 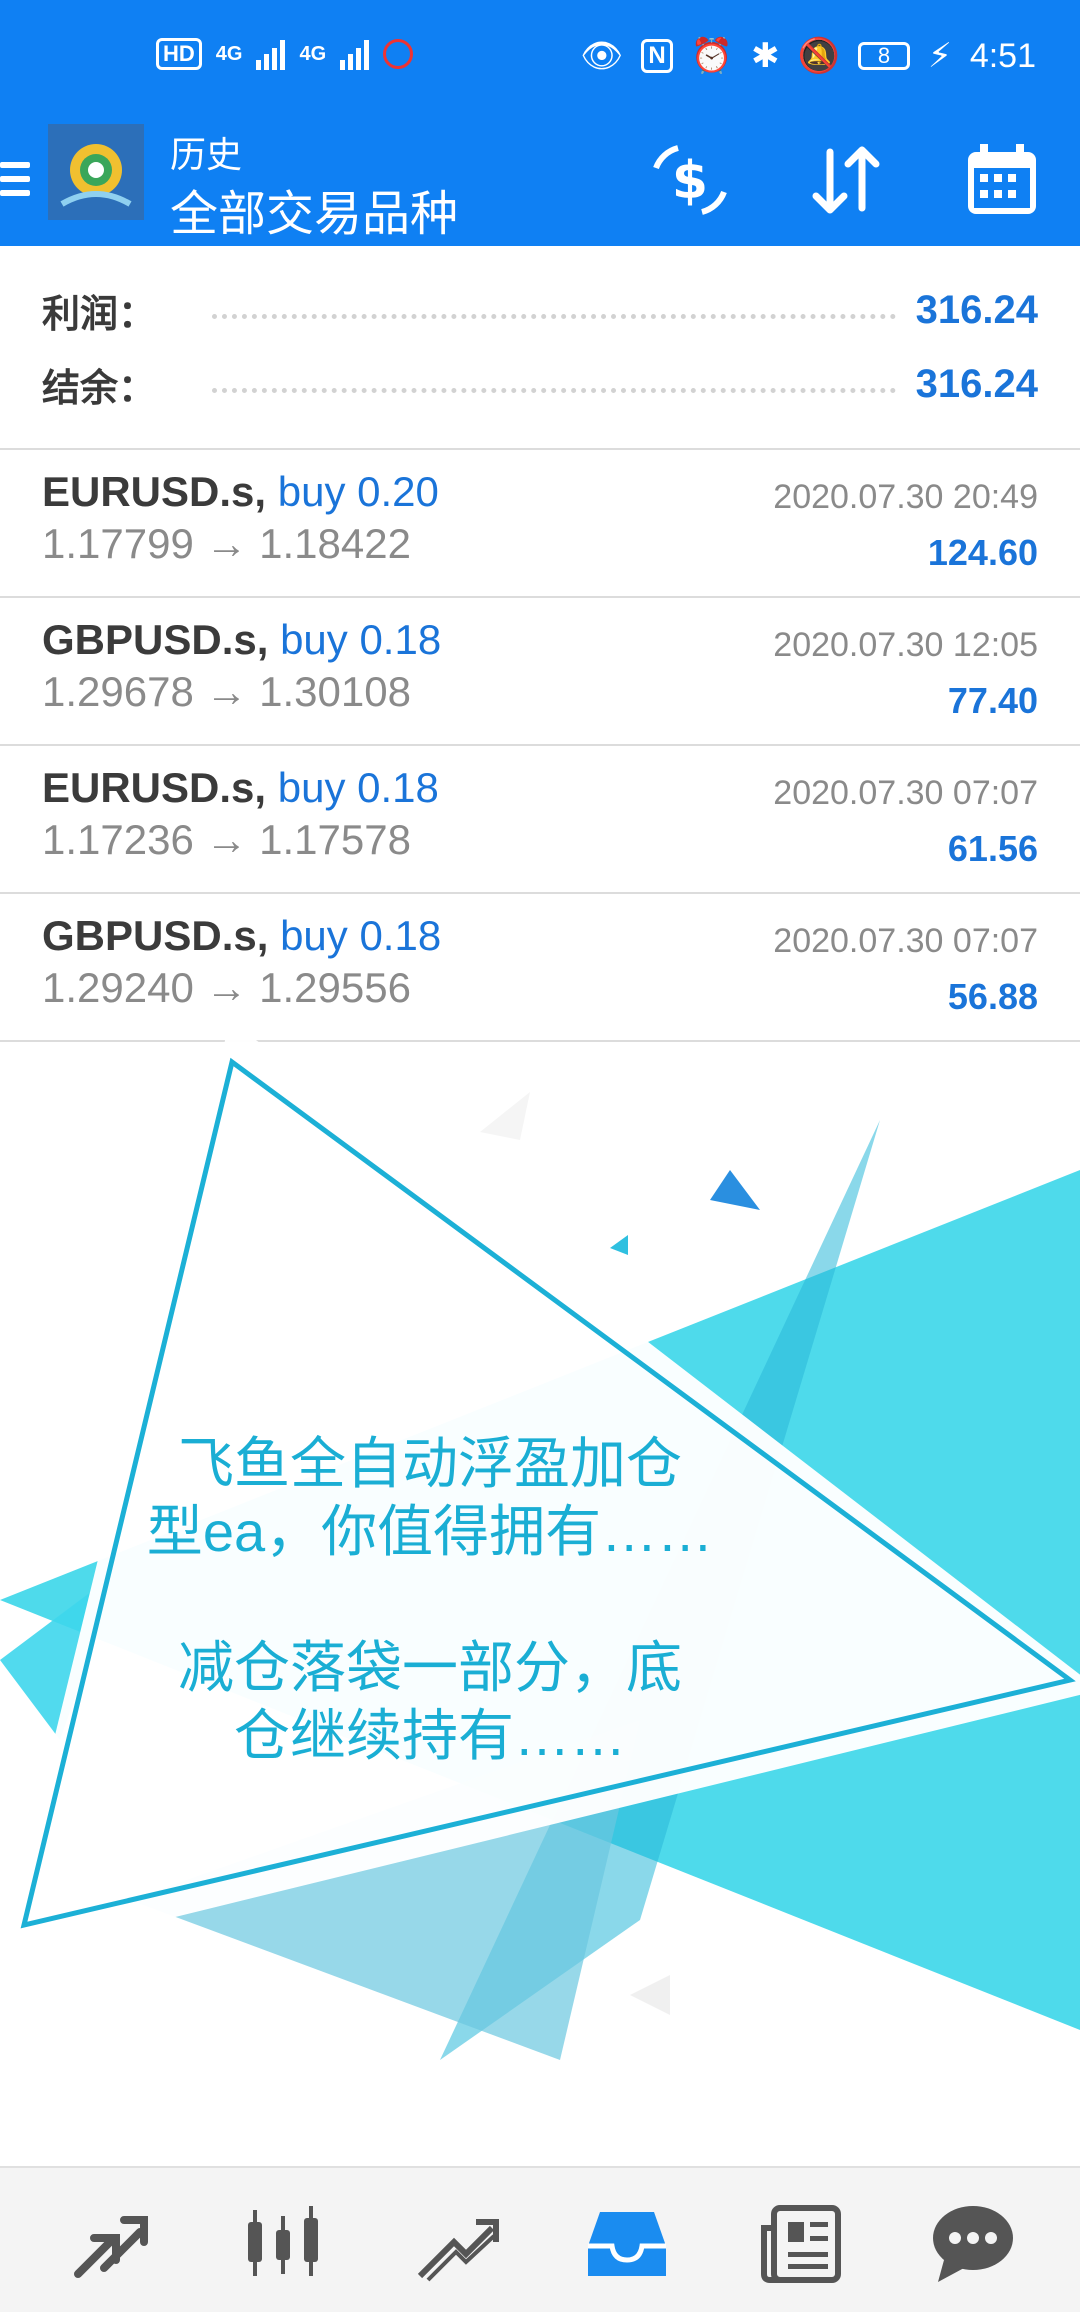 I want to click on news-icon, so click(x=801, y=2243).